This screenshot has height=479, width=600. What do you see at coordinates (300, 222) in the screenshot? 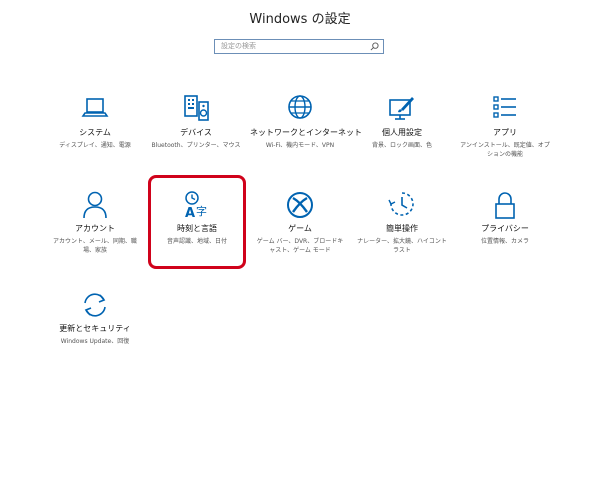
I see `tile-gaming: ゲーム ゲーム バー、DVR、ブロードキャスト、ゲーム モード` at bounding box center [300, 222].